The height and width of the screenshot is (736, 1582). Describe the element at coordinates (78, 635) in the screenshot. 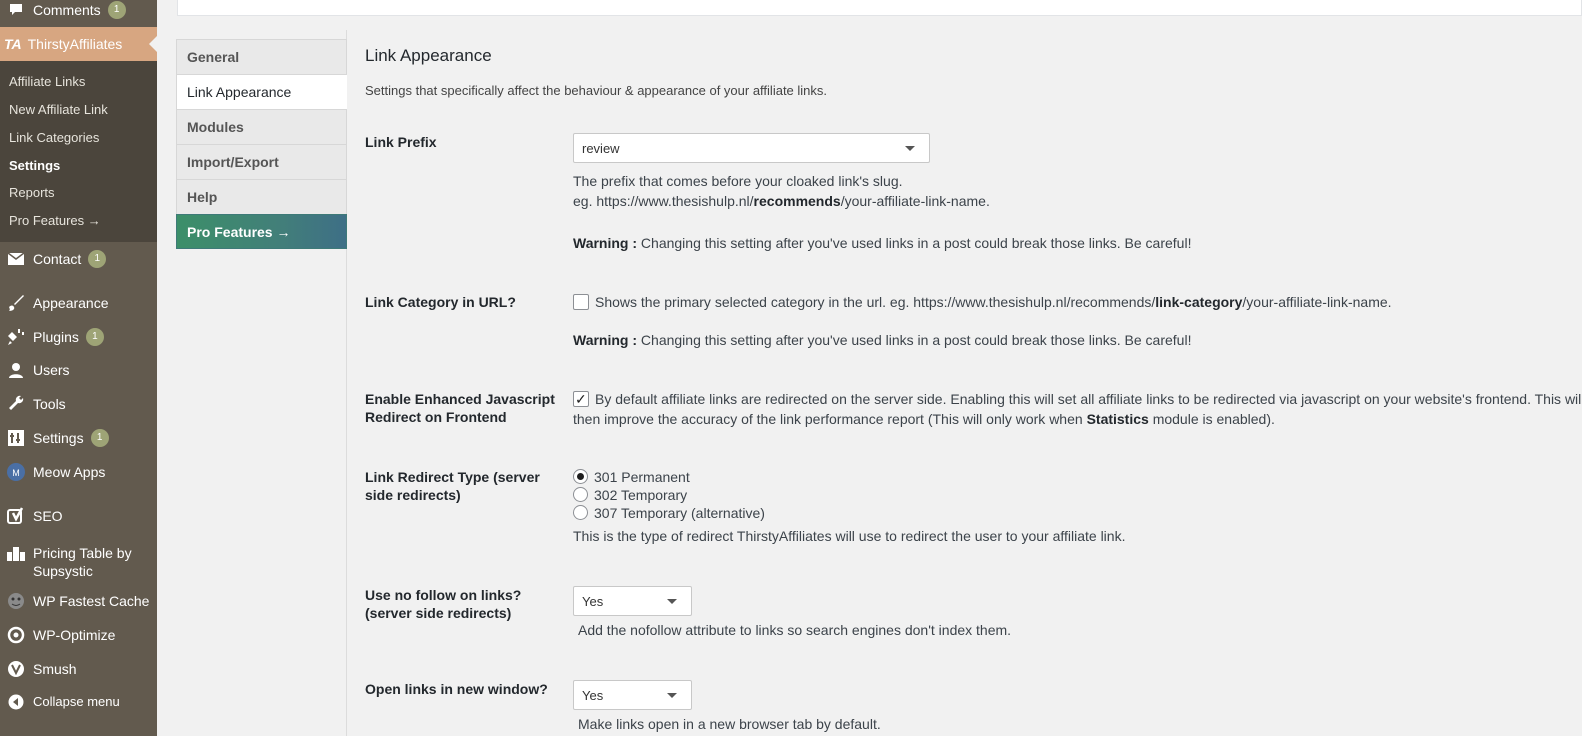

I see `menu-wp-optimize: WP-Optimize` at that location.